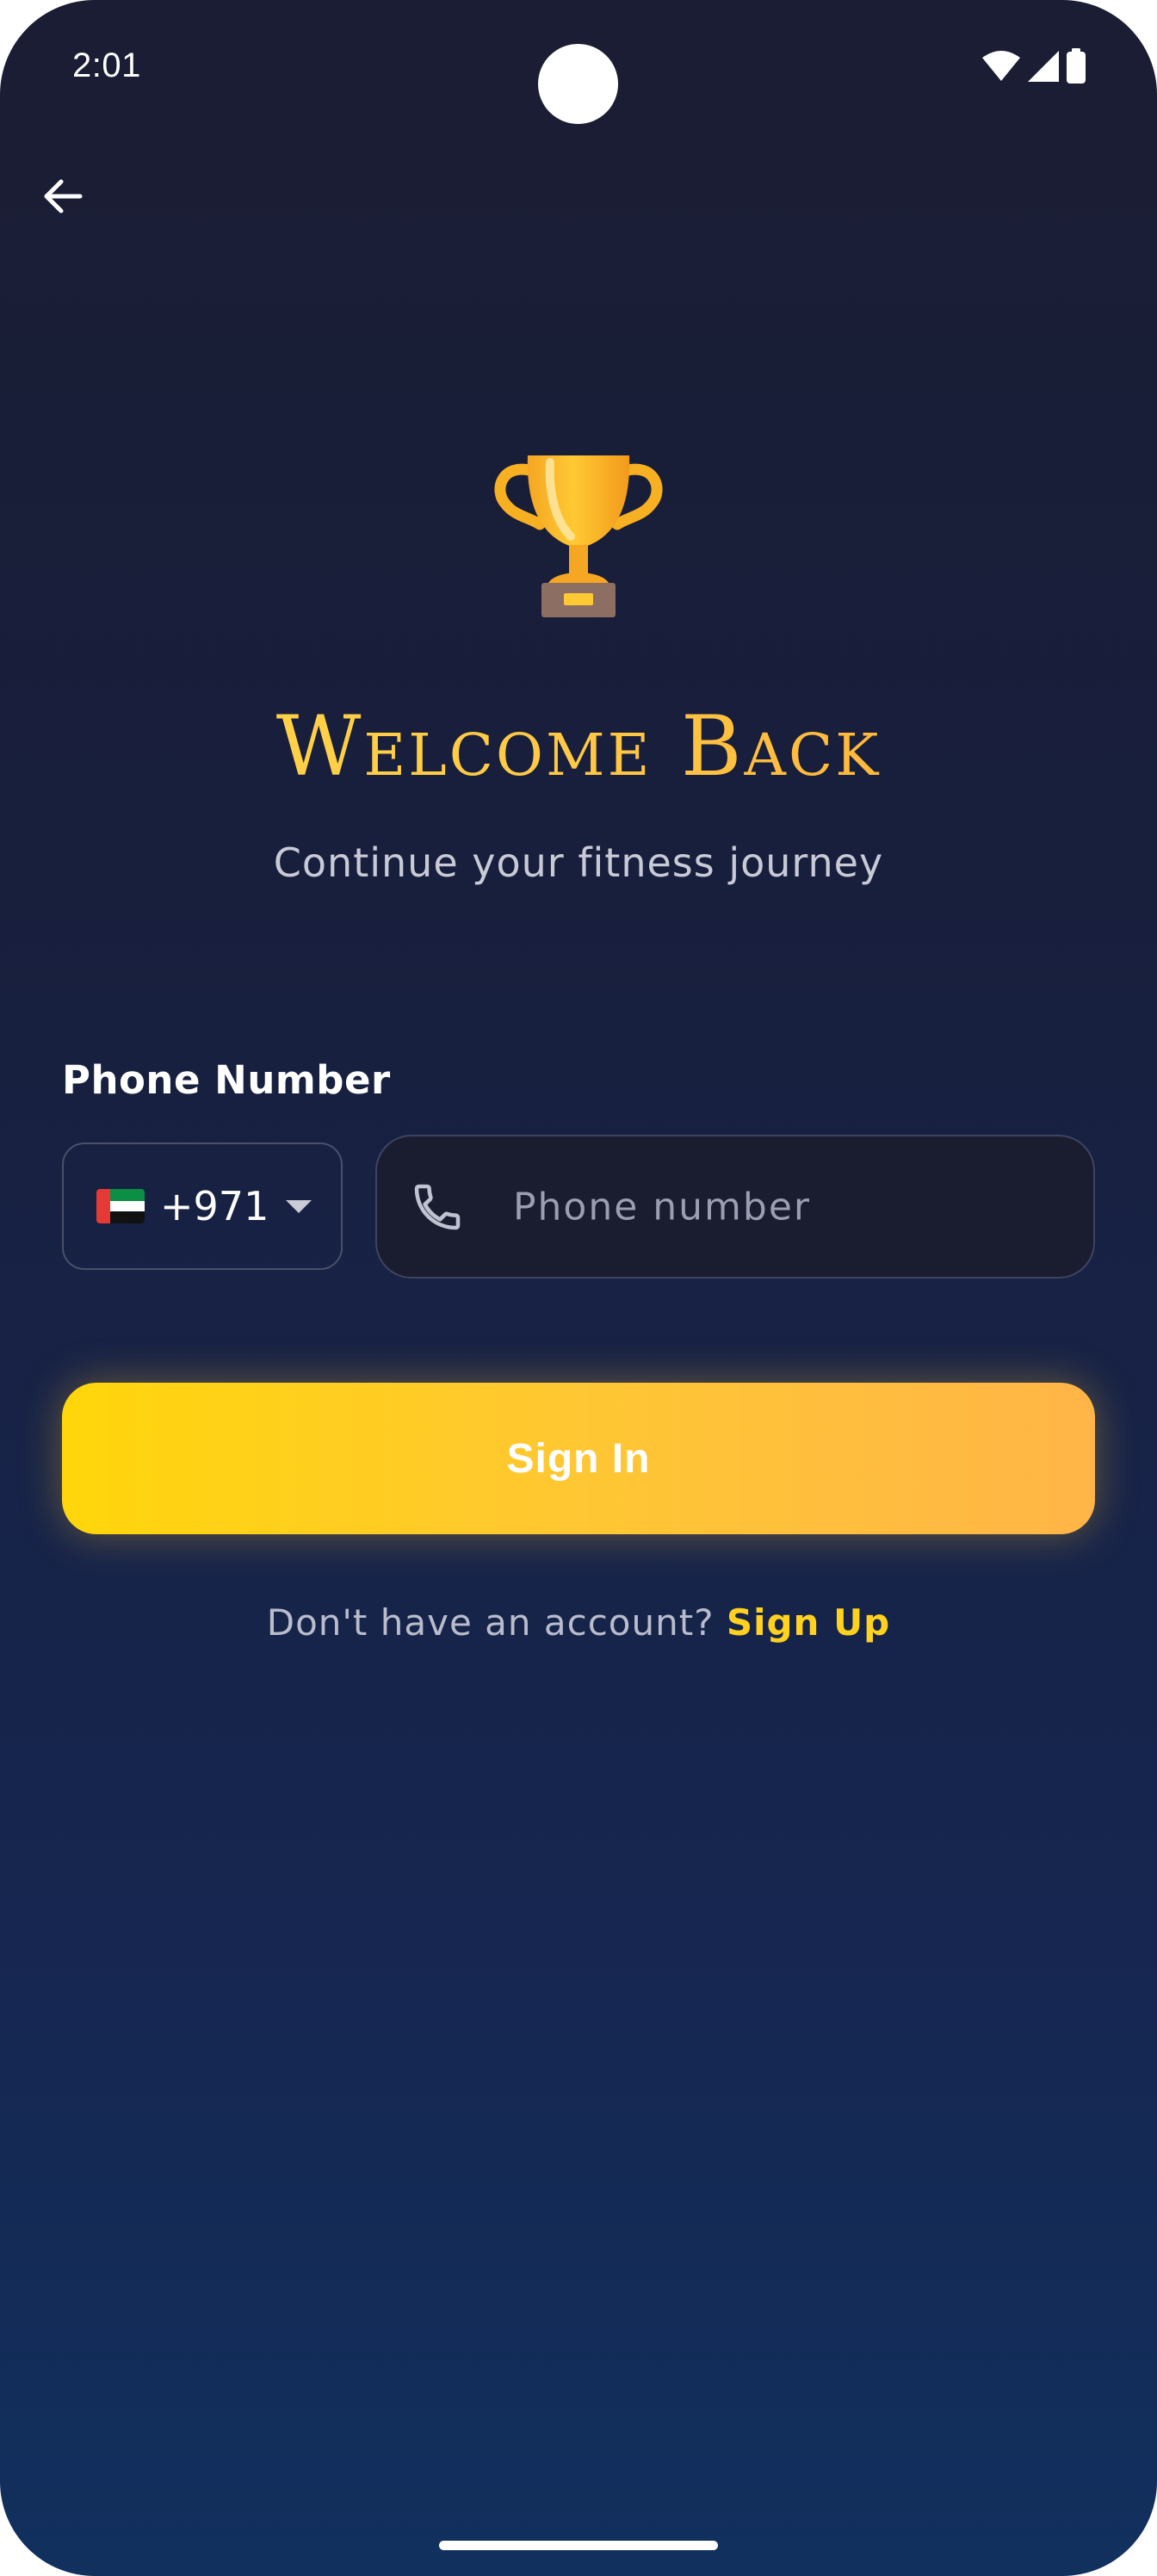  Describe the element at coordinates (106, 65) in the screenshot. I see `status-time: 2:01` at that location.